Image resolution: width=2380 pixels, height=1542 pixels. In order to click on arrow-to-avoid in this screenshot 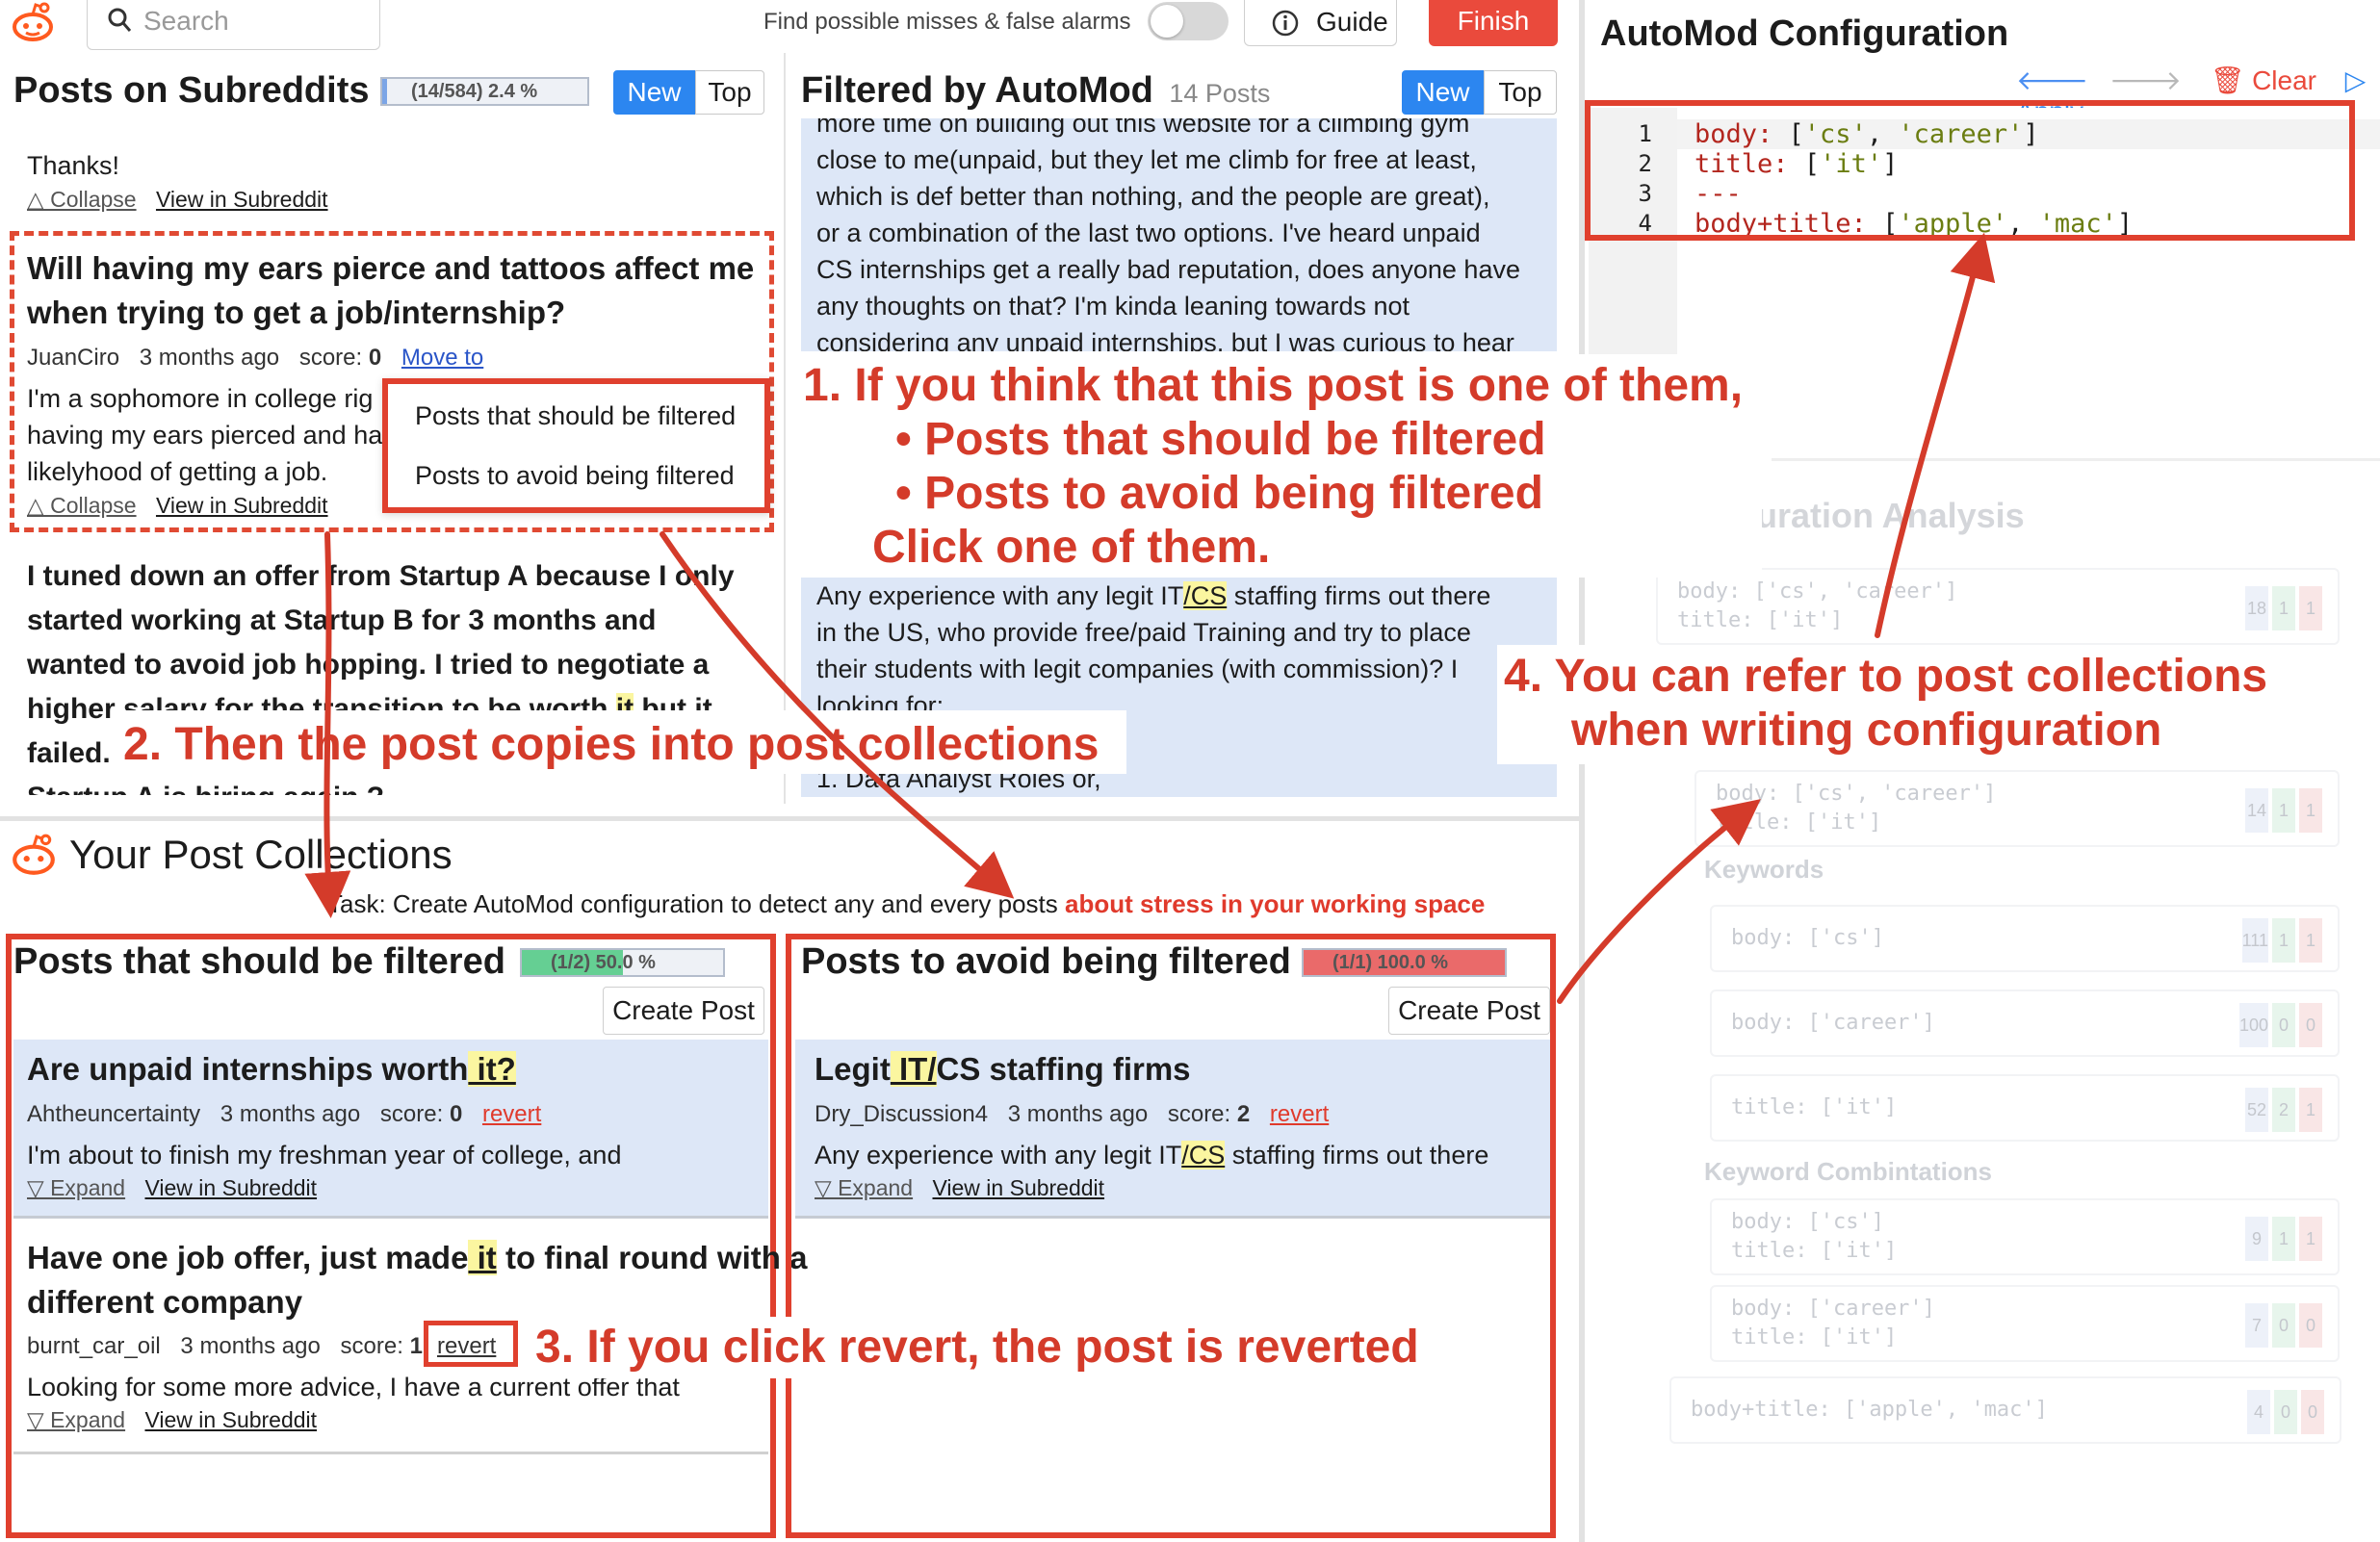, I will do `click(838, 715)`.